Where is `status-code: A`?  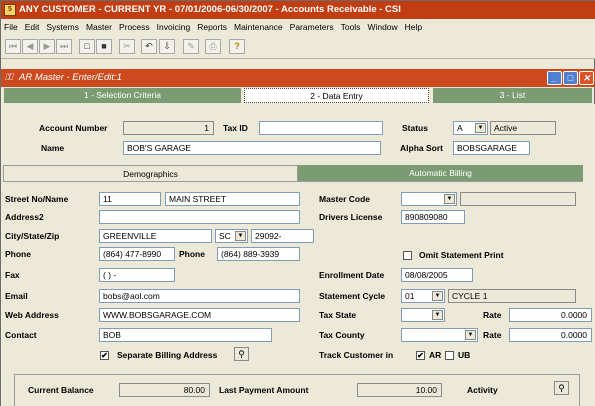
status-code: A is located at coordinates (460, 128).